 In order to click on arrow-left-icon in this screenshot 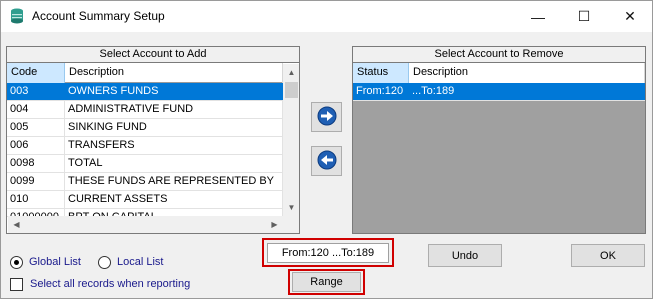, I will do `click(327, 161)`.